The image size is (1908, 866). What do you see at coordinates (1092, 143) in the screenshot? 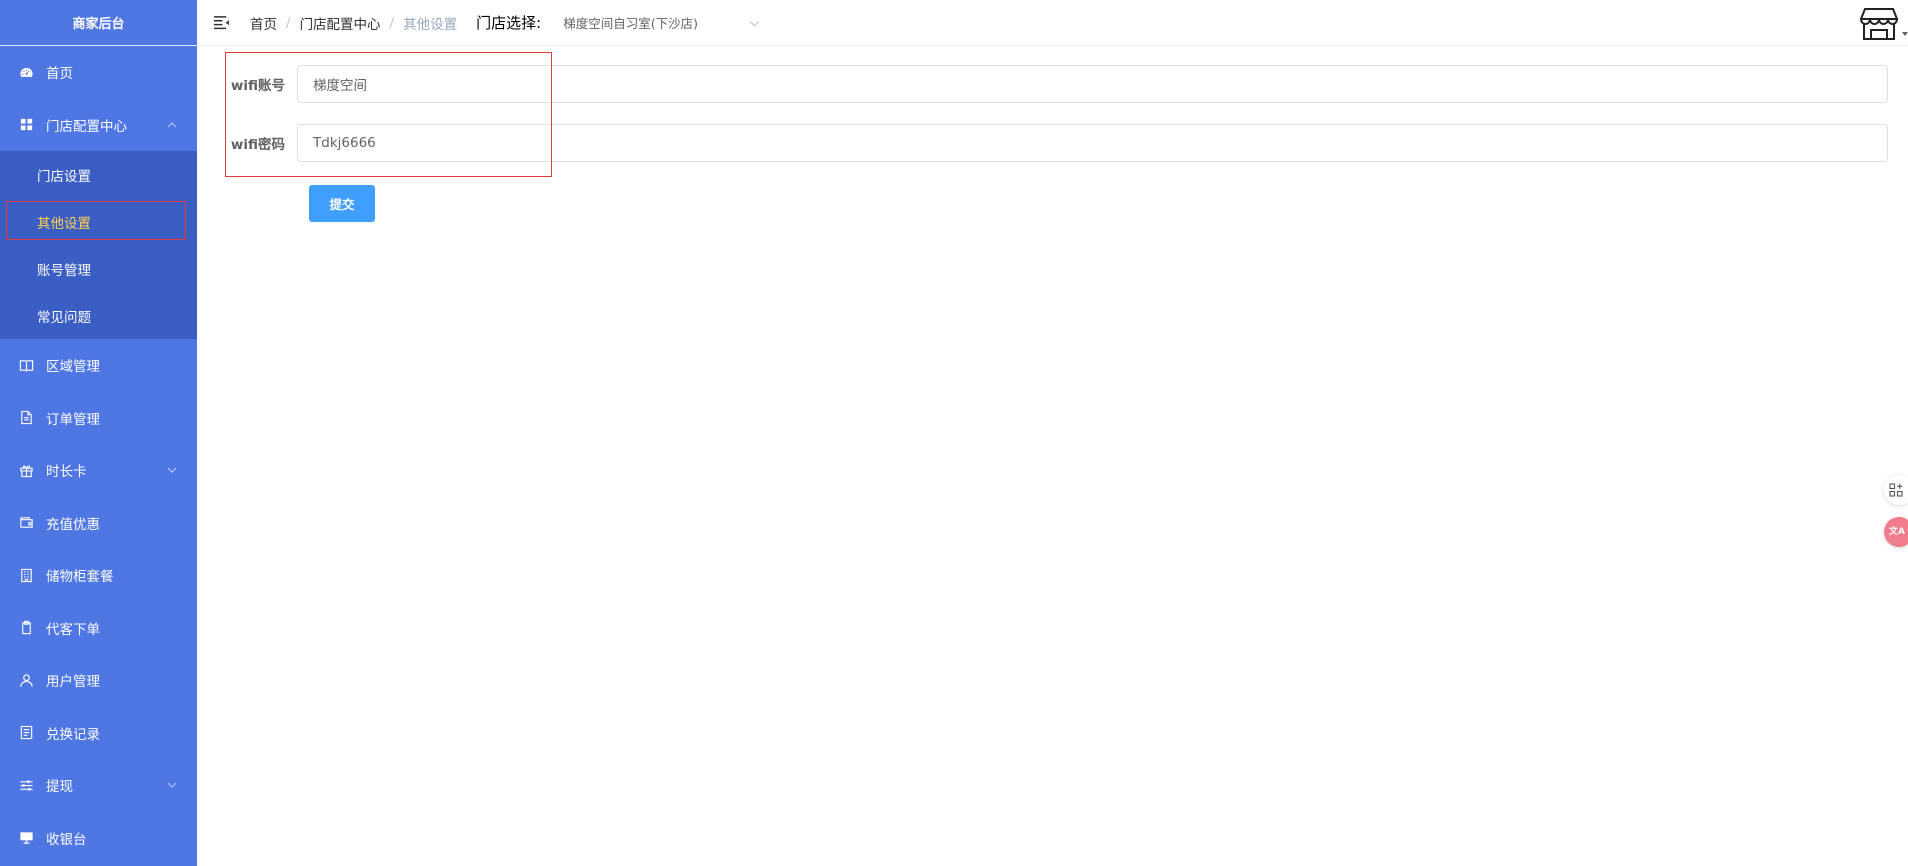
I see `wifi-password-input` at bounding box center [1092, 143].